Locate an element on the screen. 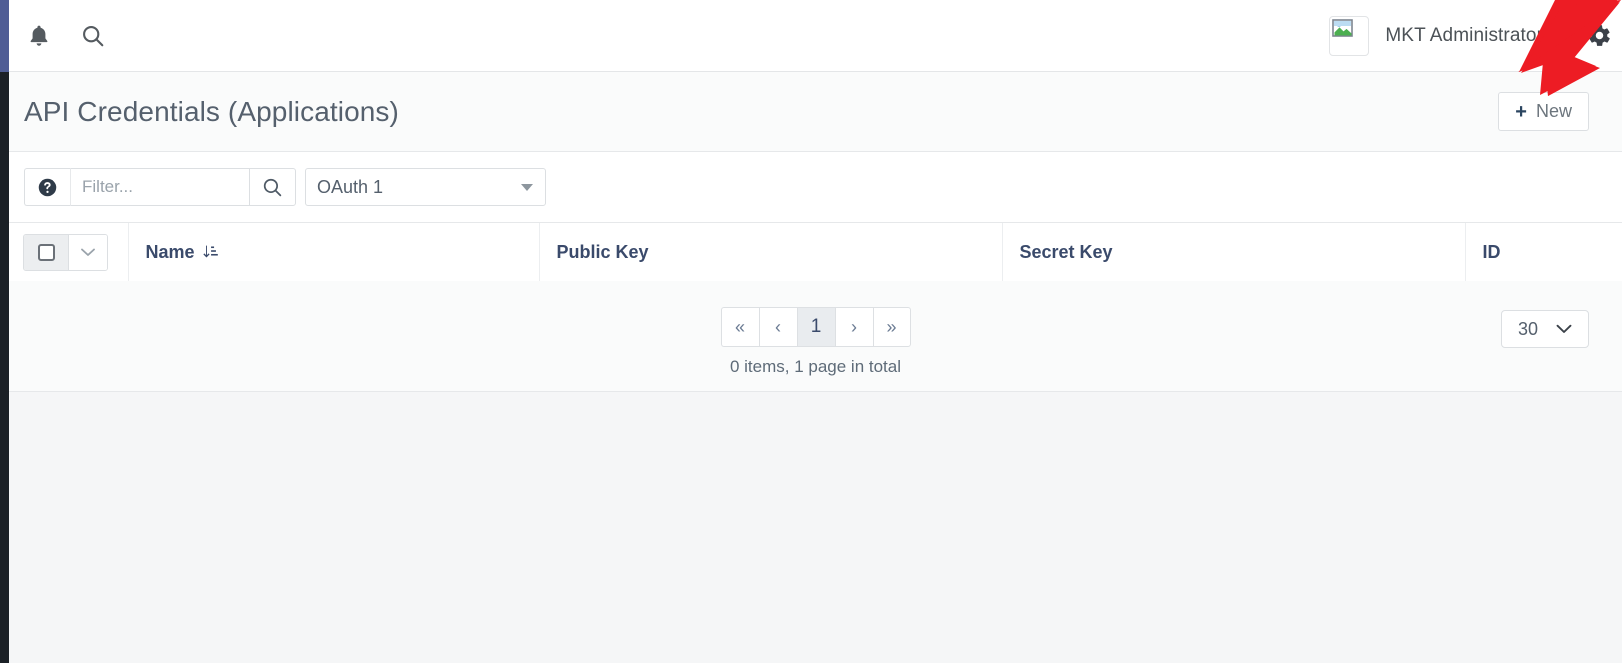 The image size is (1622, 663). avatar is located at coordinates (1349, 35).